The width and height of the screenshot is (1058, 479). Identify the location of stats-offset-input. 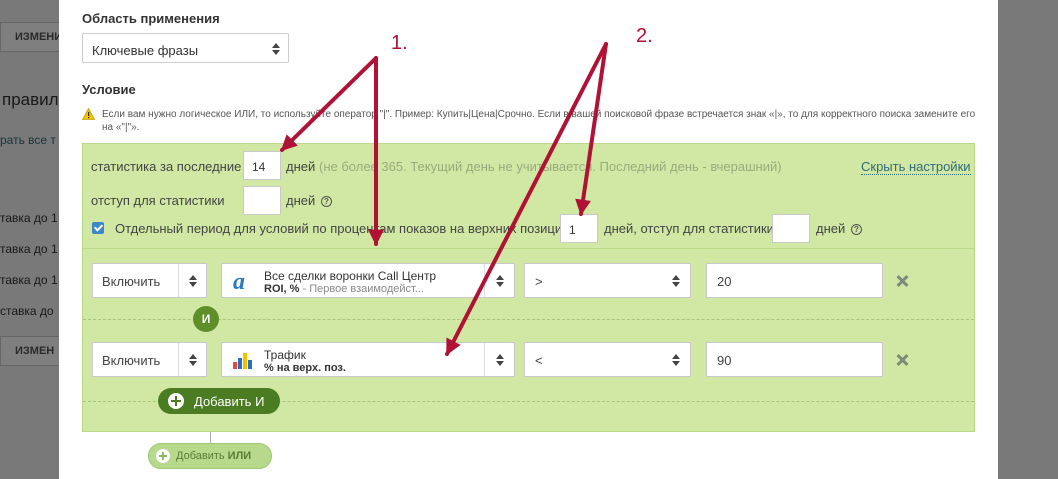
(262, 200).